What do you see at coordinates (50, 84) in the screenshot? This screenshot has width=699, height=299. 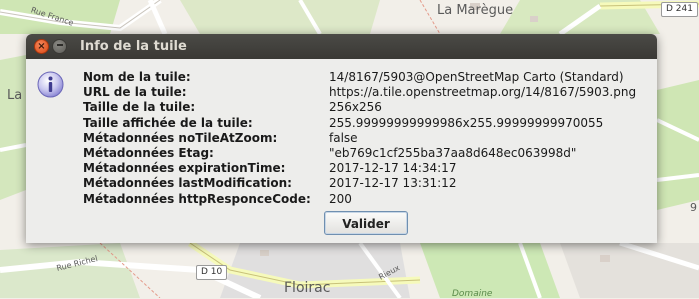 I see `info-icon` at bounding box center [50, 84].